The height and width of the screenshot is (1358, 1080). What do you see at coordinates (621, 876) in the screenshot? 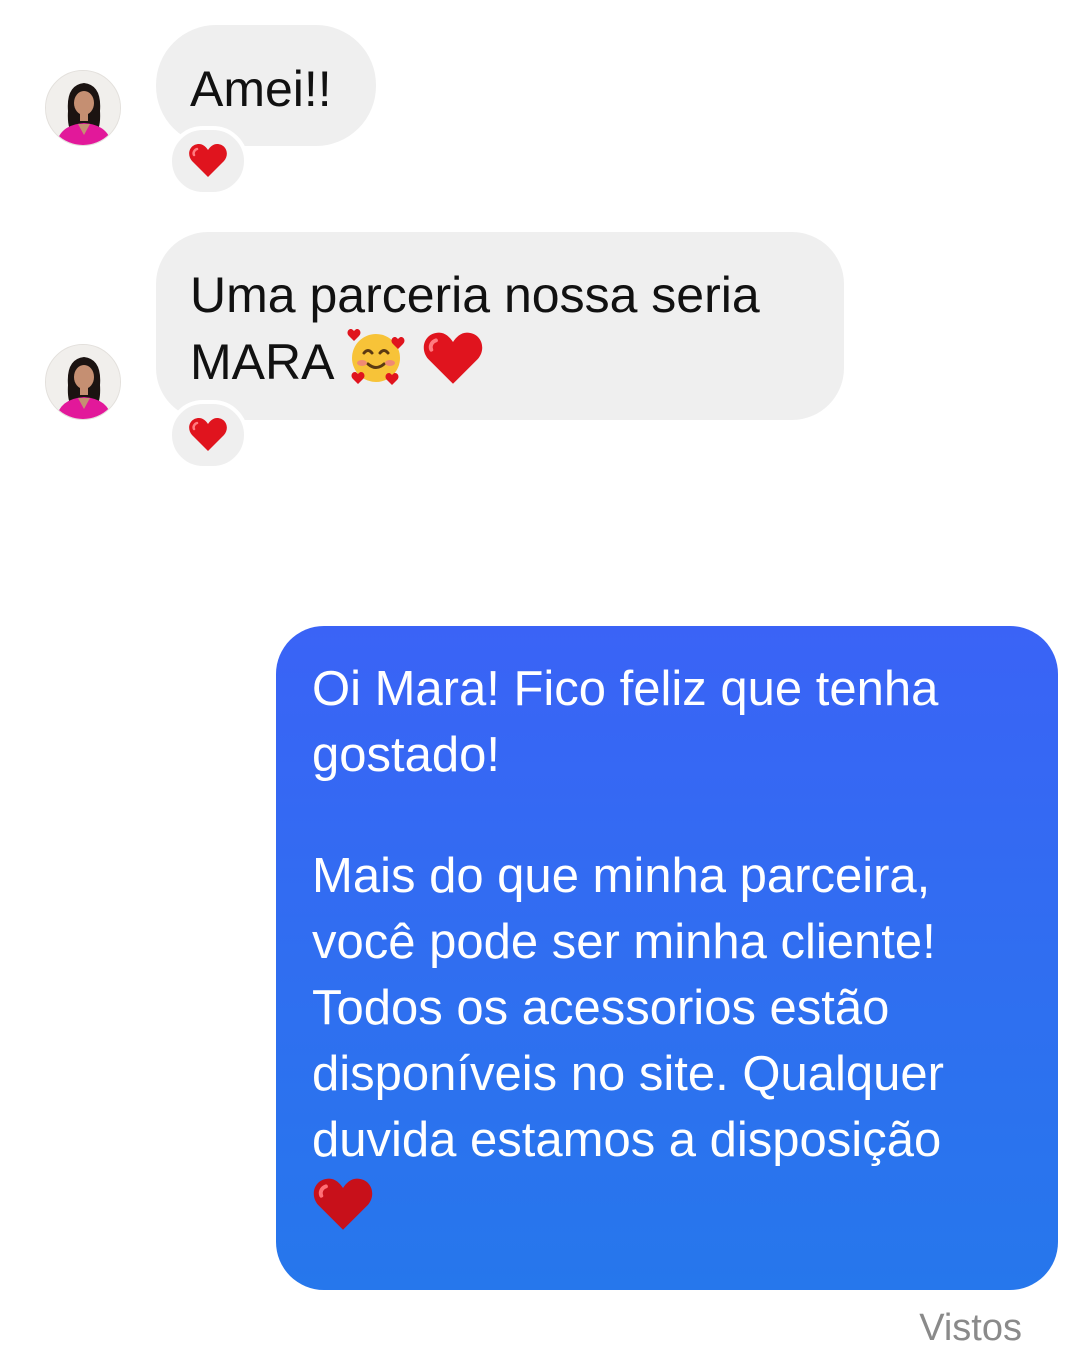
I see `message-text: Mais do que minha parceira,` at bounding box center [621, 876].